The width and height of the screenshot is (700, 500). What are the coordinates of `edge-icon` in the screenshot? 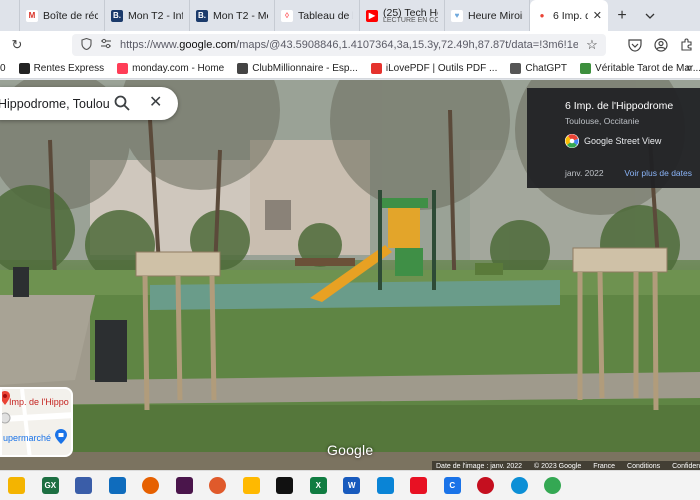 It's located at (519, 485).